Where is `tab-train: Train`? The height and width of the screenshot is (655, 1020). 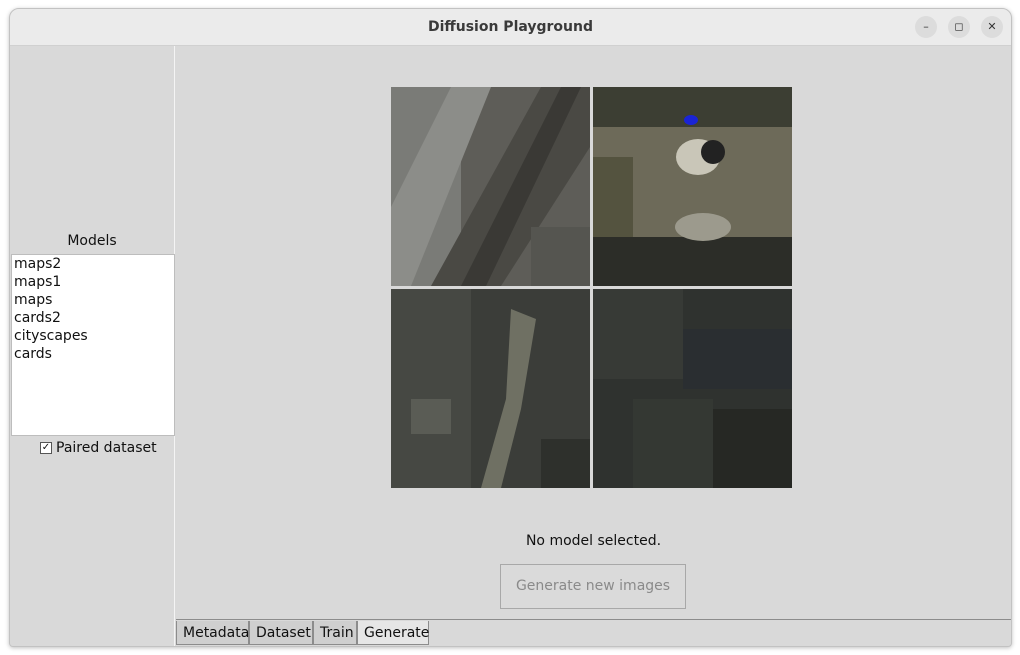 tab-train: Train is located at coordinates (335, 633).